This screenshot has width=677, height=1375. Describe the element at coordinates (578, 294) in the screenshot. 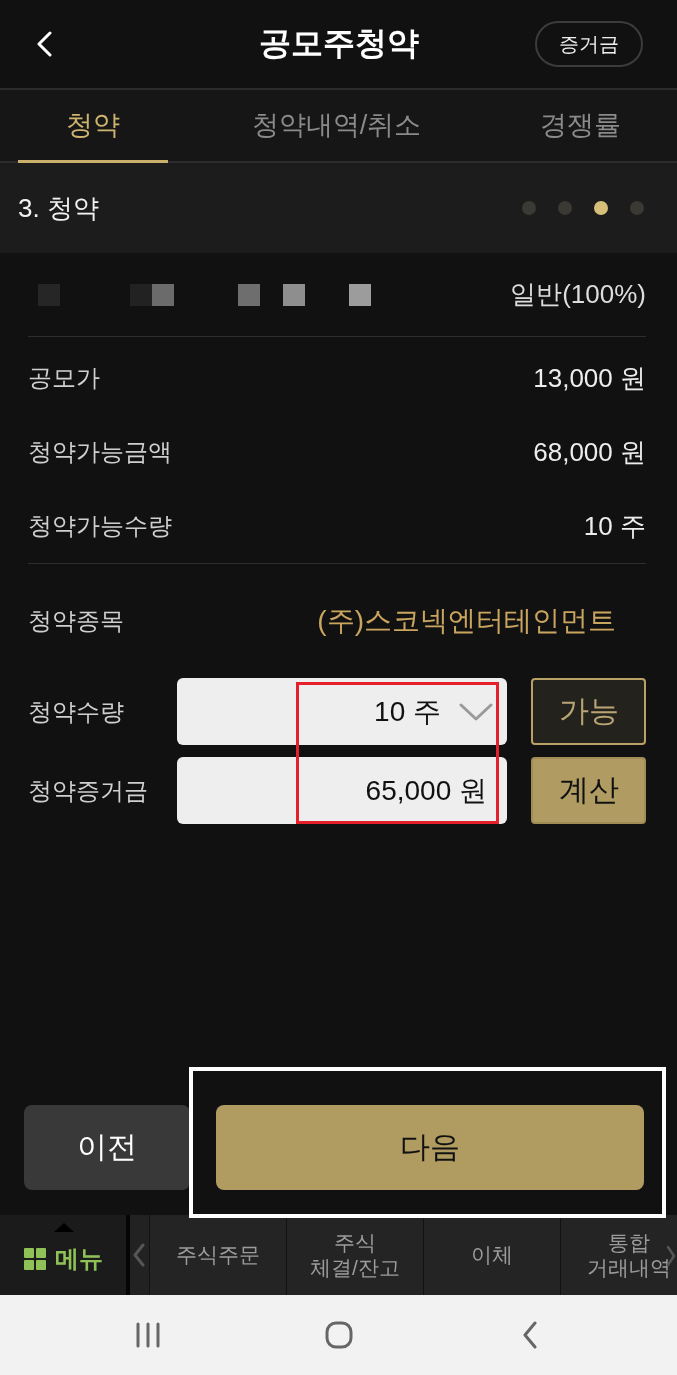

I see `account-type: 일반(100%)` at that location.